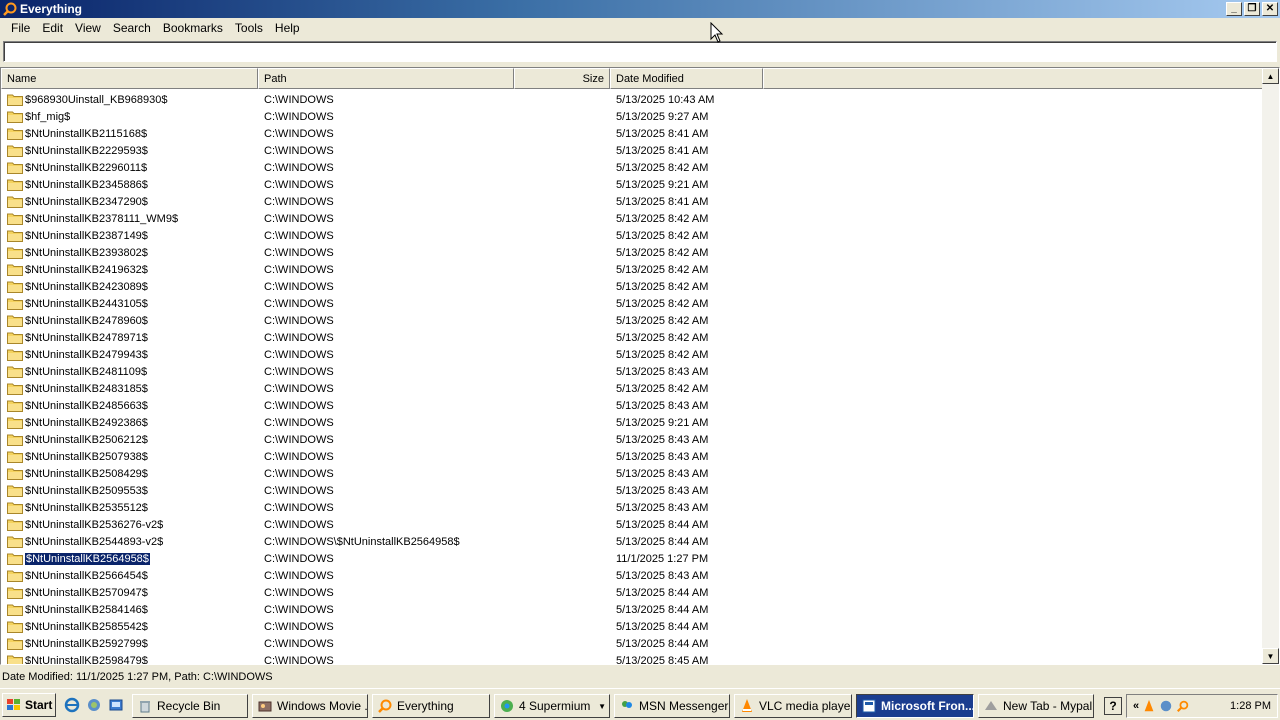 Image resolution: width=1280 pixels, height=720 pixels. Describe the element at coordinates (1270, 9) in the screenshot. I see `close-button: ✕` at that location.